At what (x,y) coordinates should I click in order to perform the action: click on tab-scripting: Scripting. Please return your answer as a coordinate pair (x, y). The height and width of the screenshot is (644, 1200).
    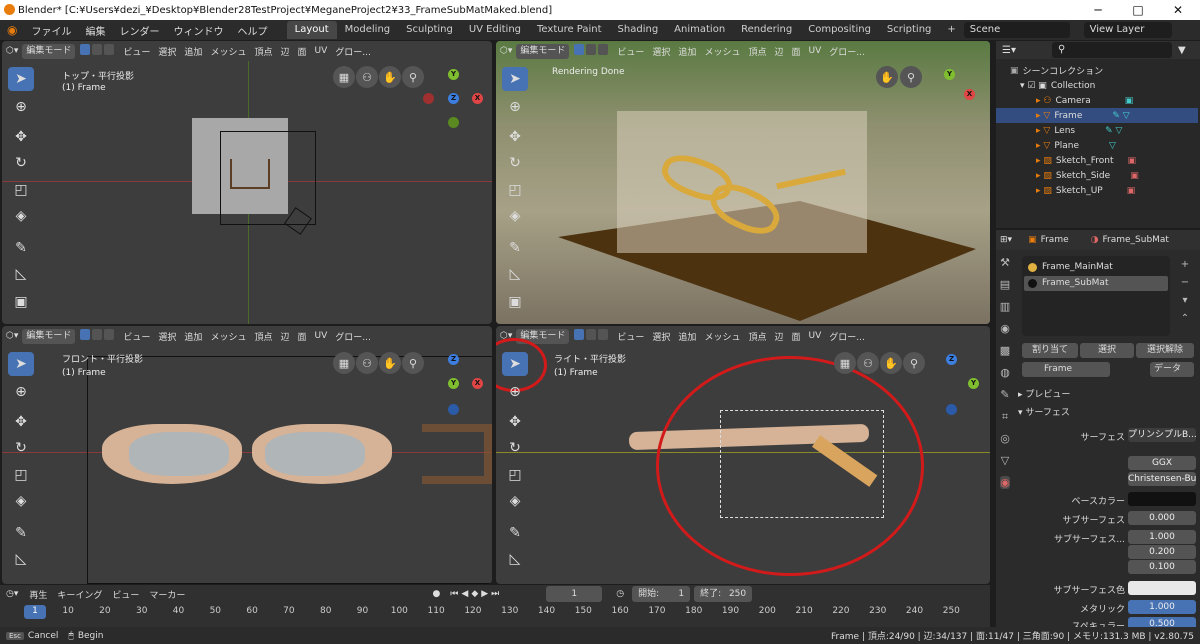
    Looking at the image, I should click on (909, 30).